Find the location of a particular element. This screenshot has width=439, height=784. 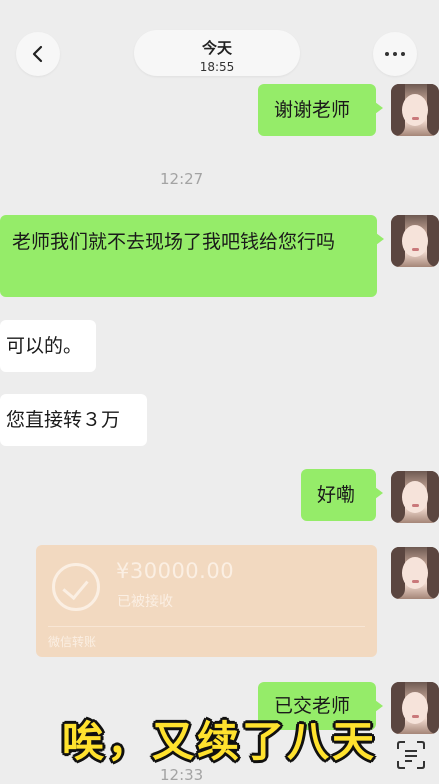

message-bubble-sent: 好嘞 is located at coordinates (342, 495).